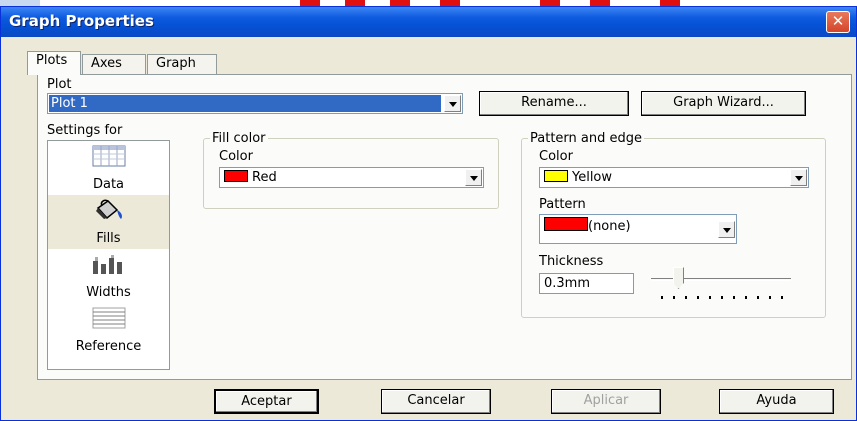 The height and width of the screenshot is (421, 857). I want to click on slider-track, so click(721, 279).